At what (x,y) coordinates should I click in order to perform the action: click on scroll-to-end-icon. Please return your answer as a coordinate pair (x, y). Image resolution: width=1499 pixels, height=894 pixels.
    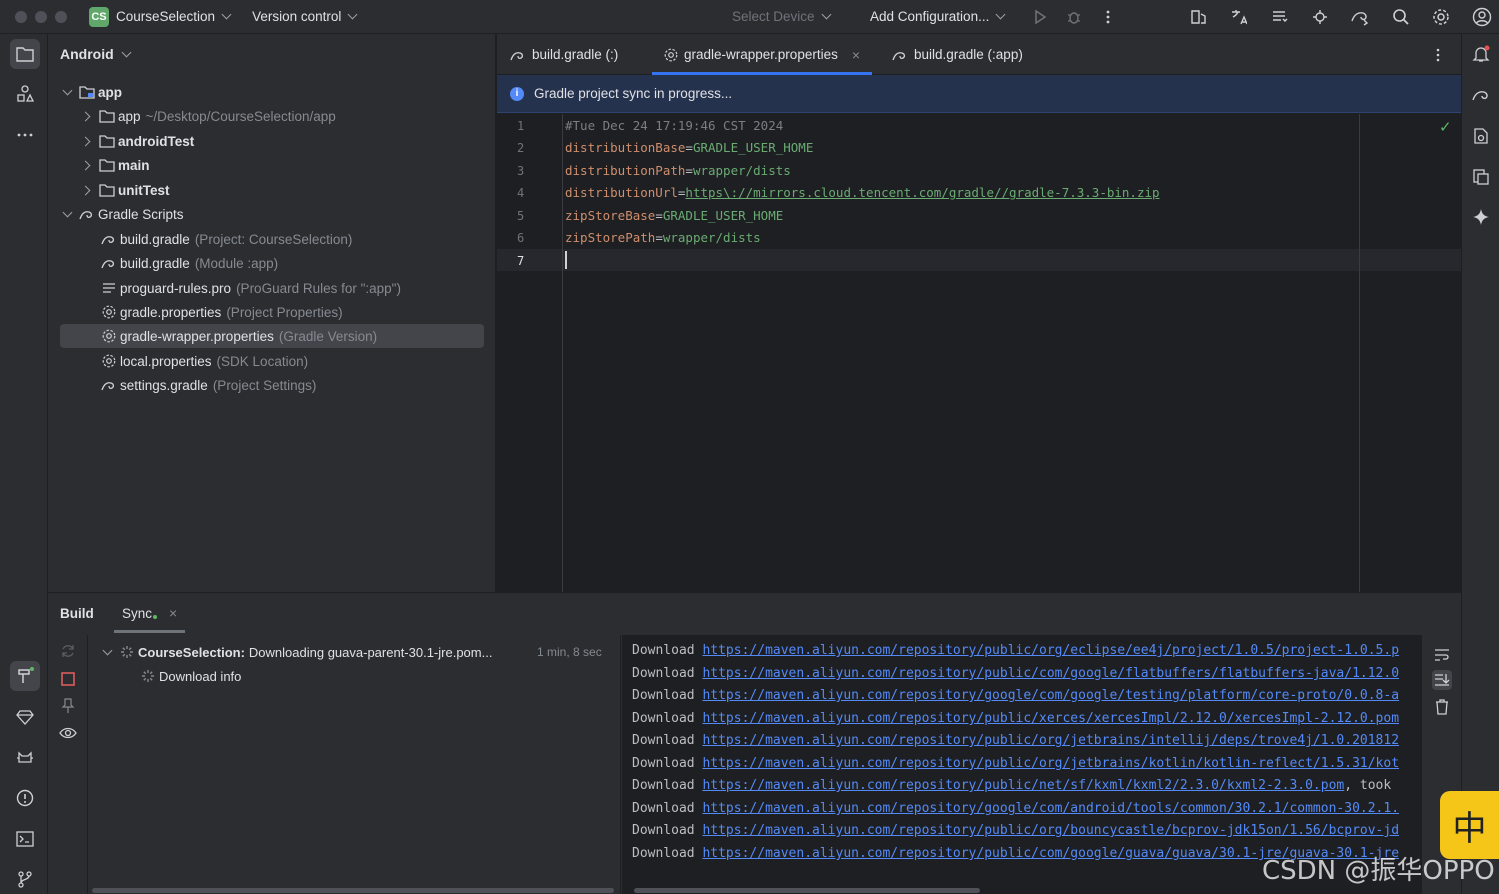
    Looking at the image, I should click on (1442, 680).